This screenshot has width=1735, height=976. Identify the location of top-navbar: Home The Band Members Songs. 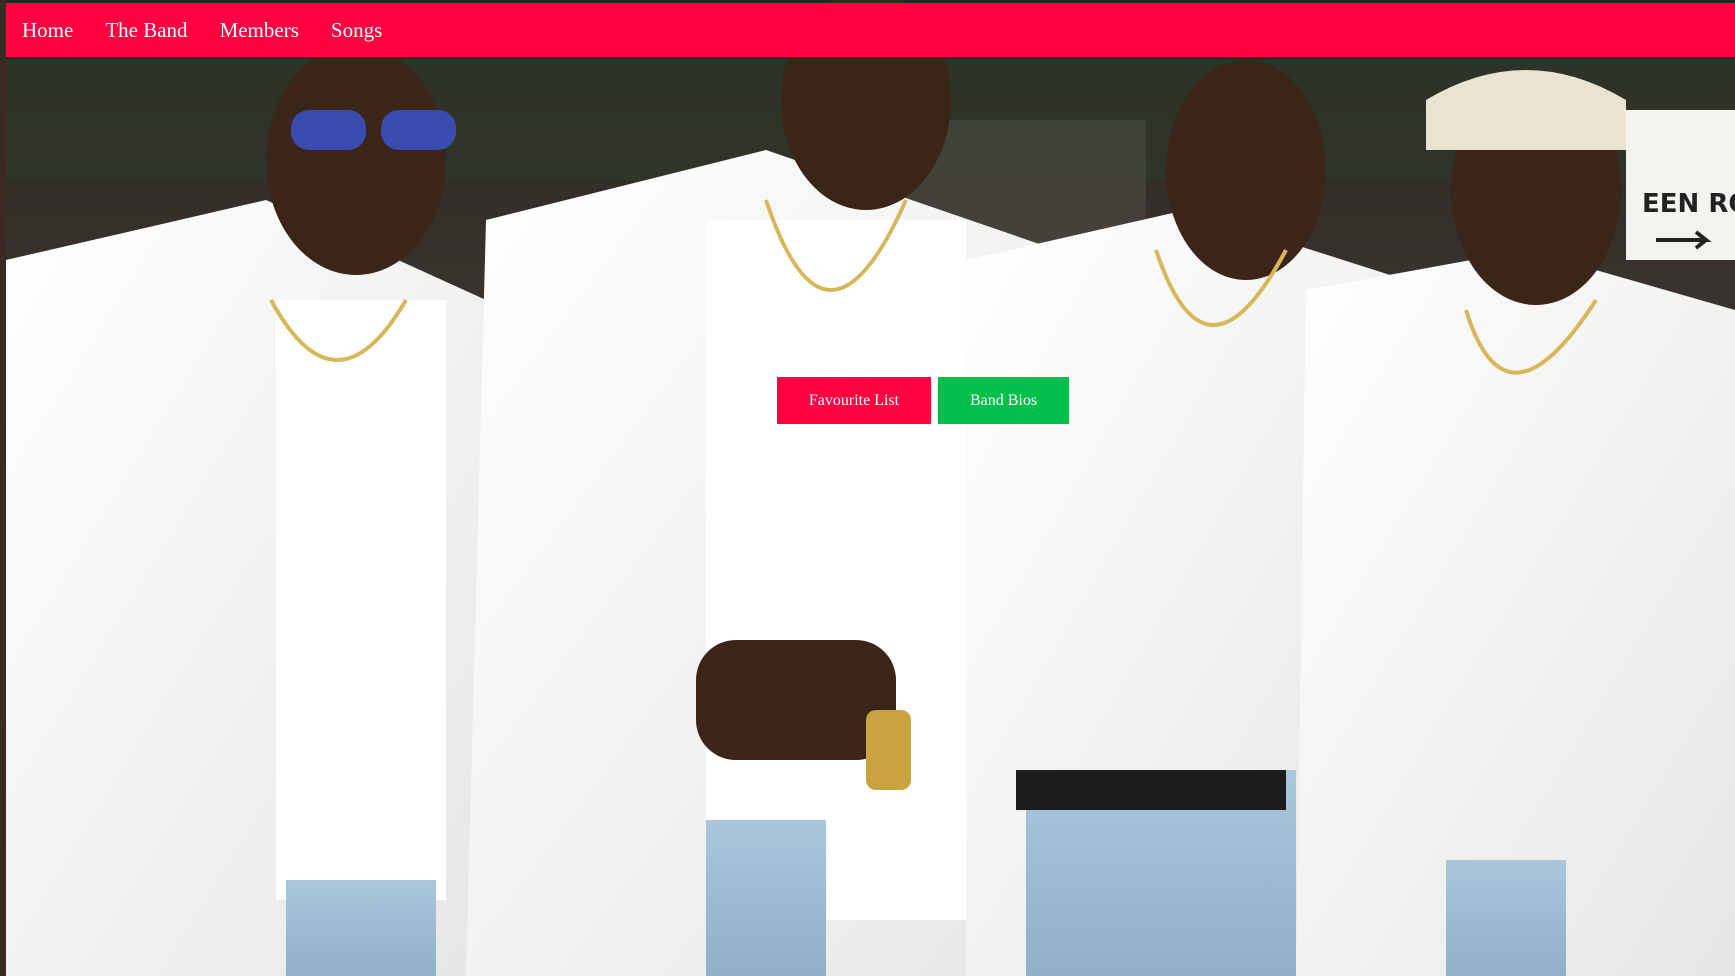
(870, 30).